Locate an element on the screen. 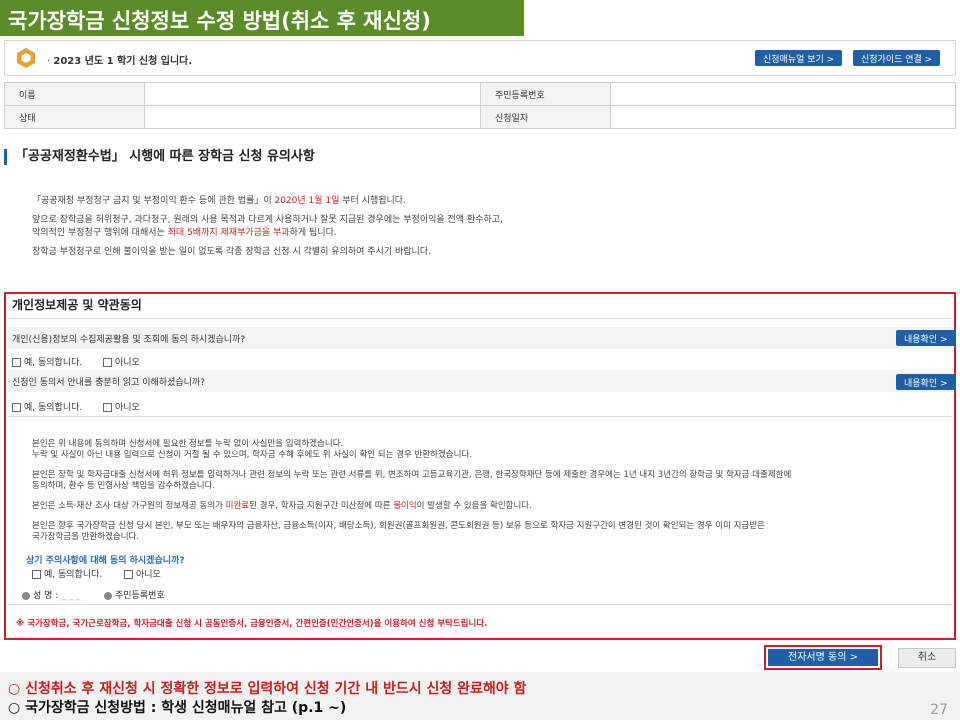 Image resolution: width=960 pixels, height=720 pixels. semester-notice: · 2023 년도 1 학기 신청 입니다. is located at coordinates (120, 61).